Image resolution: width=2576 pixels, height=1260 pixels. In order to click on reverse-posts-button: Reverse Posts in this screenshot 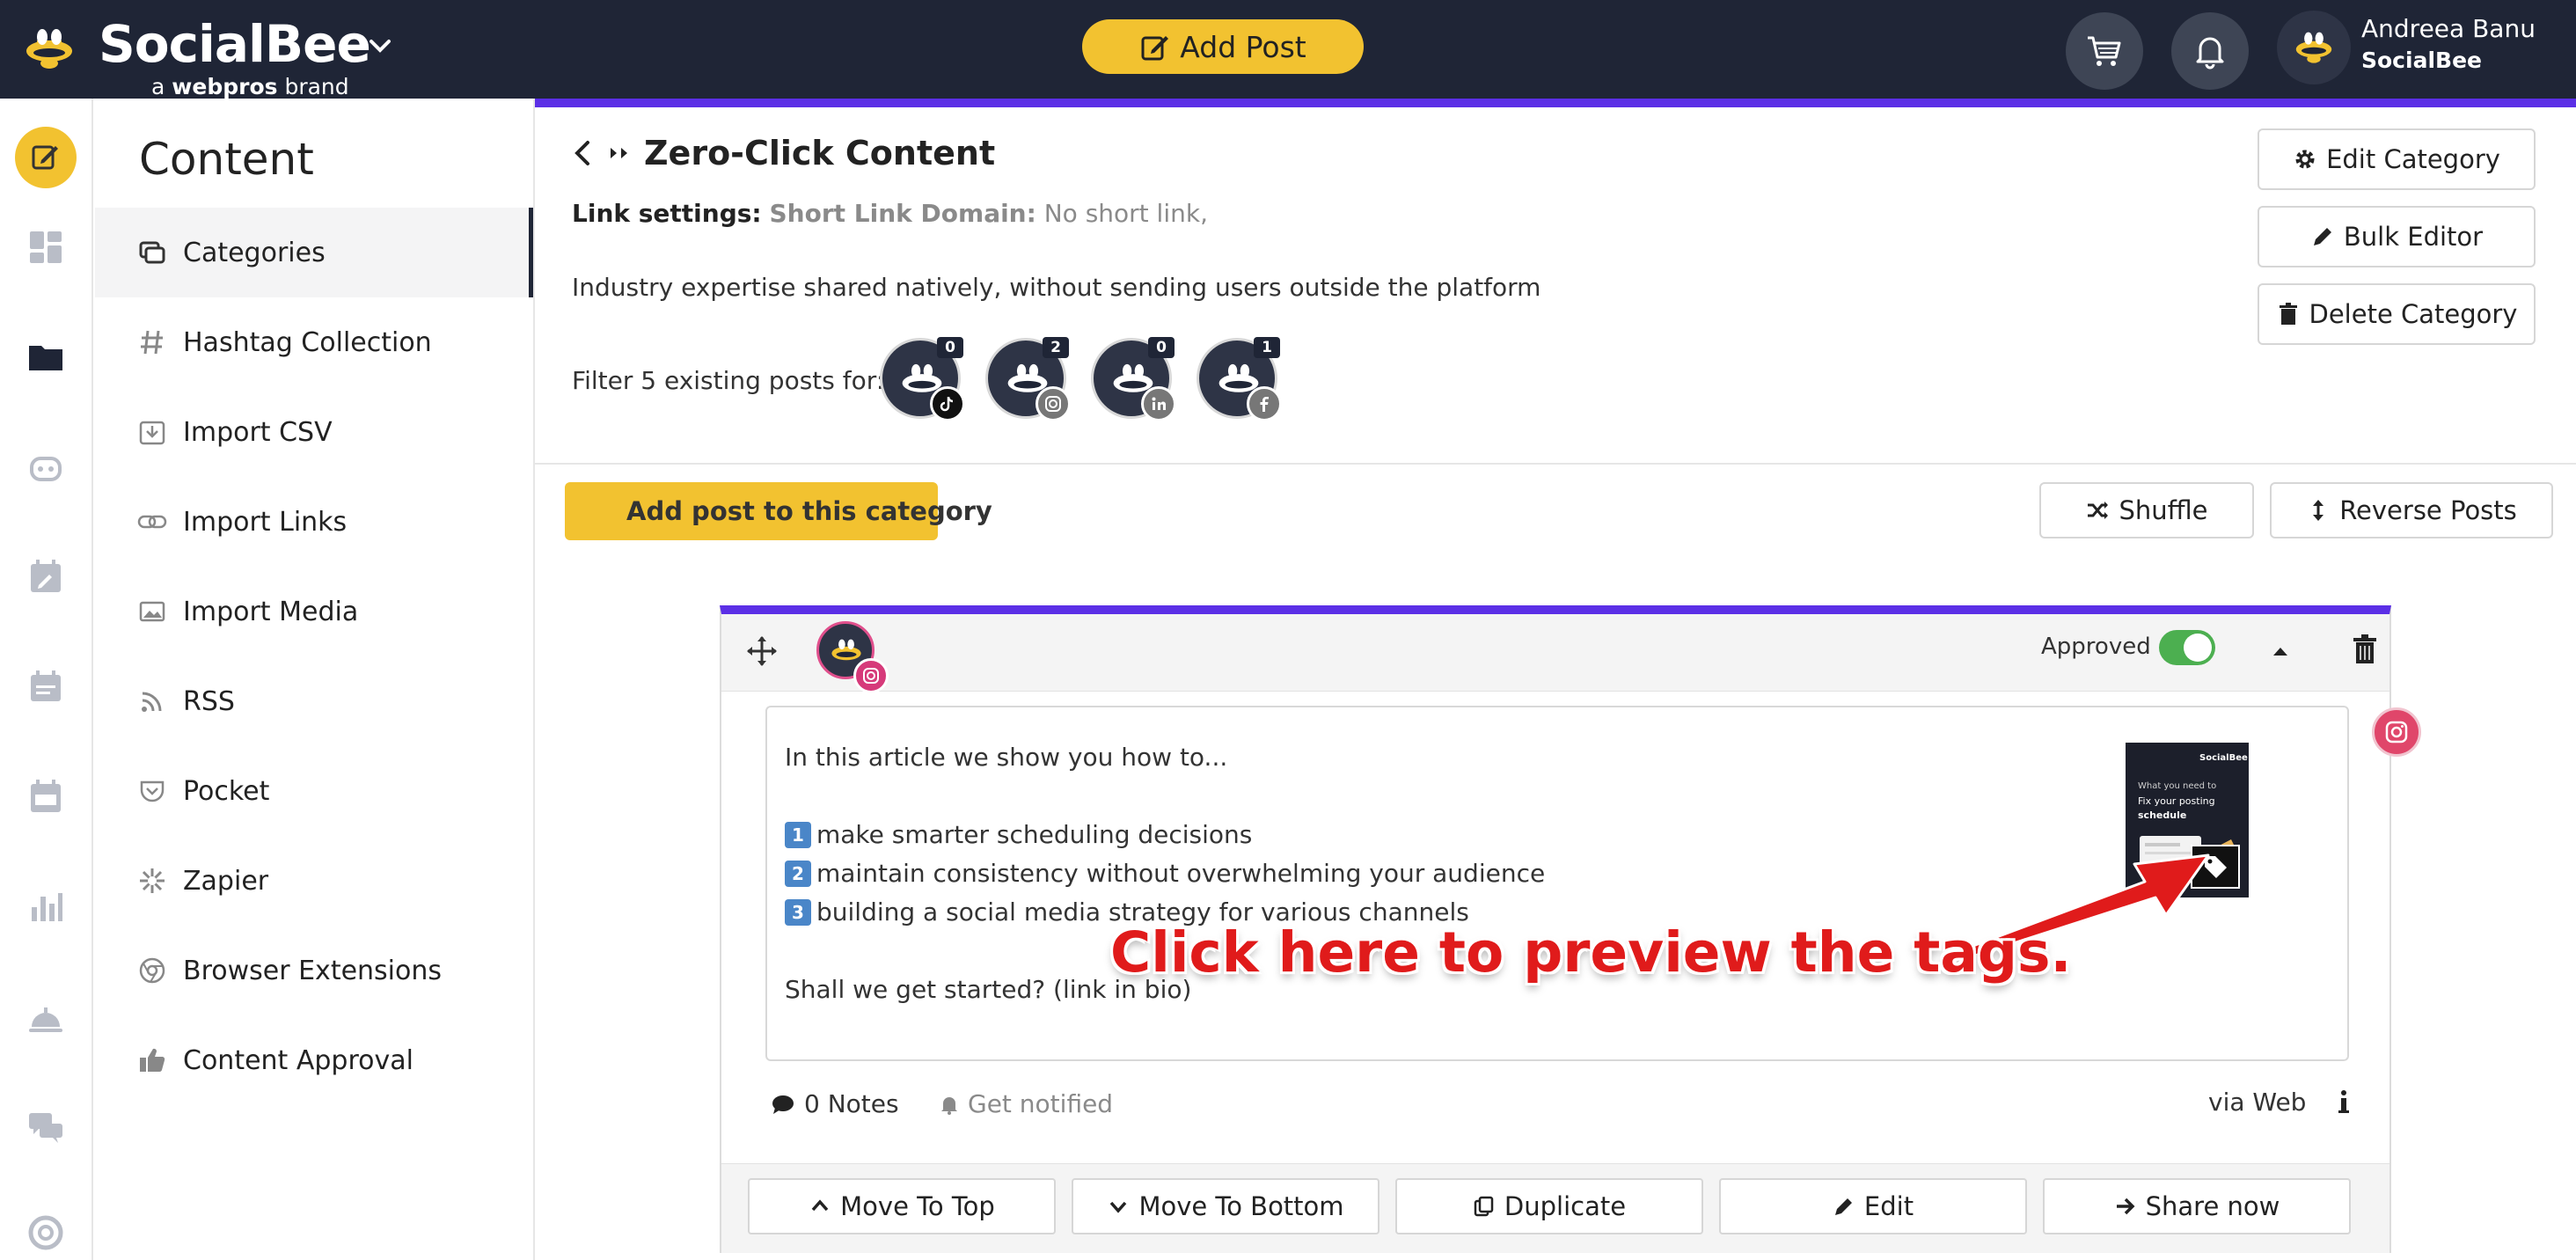, I will do `click(2411, 510)`.